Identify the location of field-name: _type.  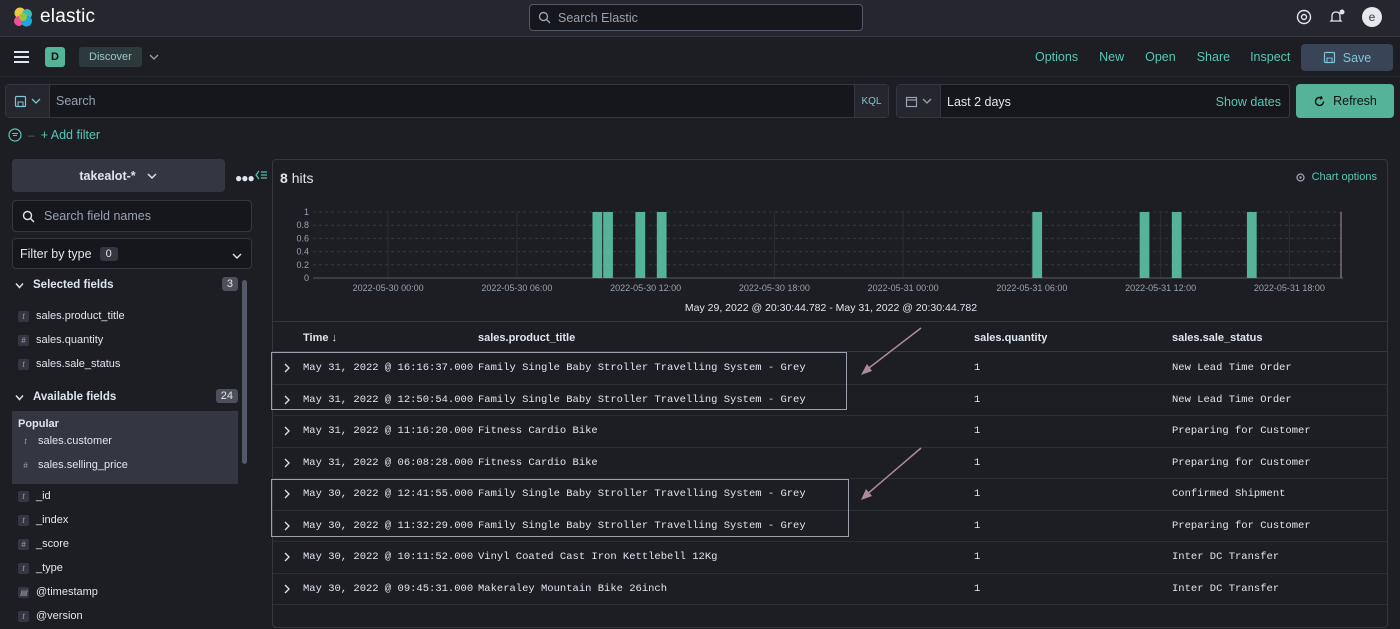
(49, 568).